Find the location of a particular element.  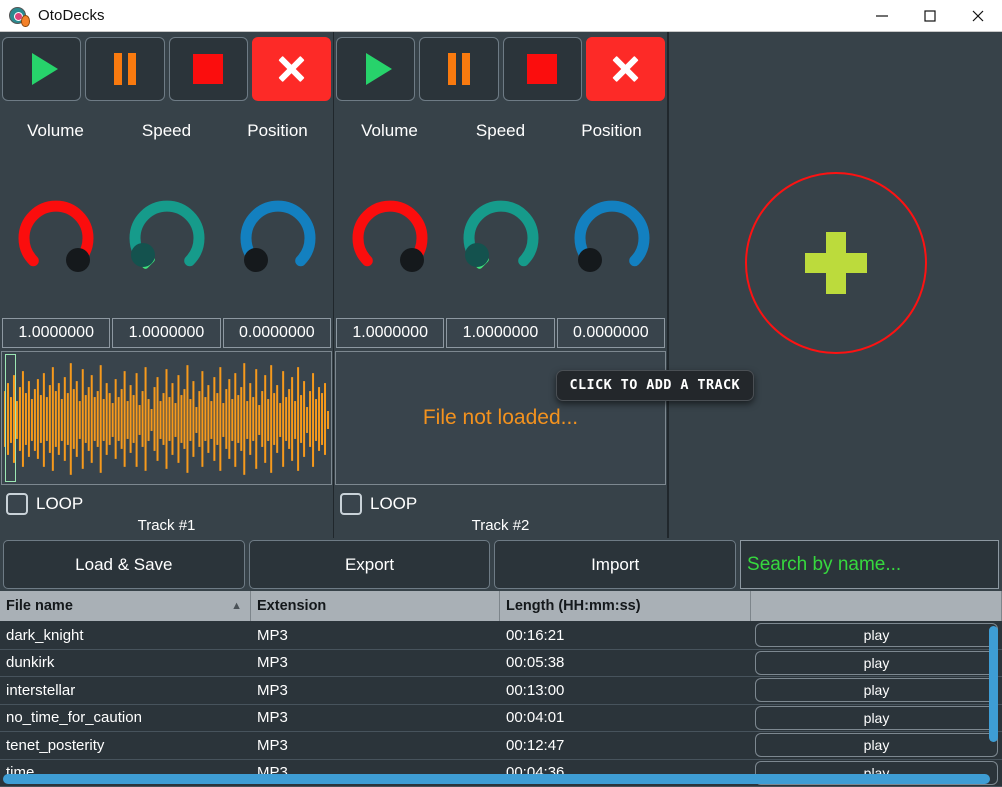

deck-1-speed-knob-cell is located at coordinates (166, 238).